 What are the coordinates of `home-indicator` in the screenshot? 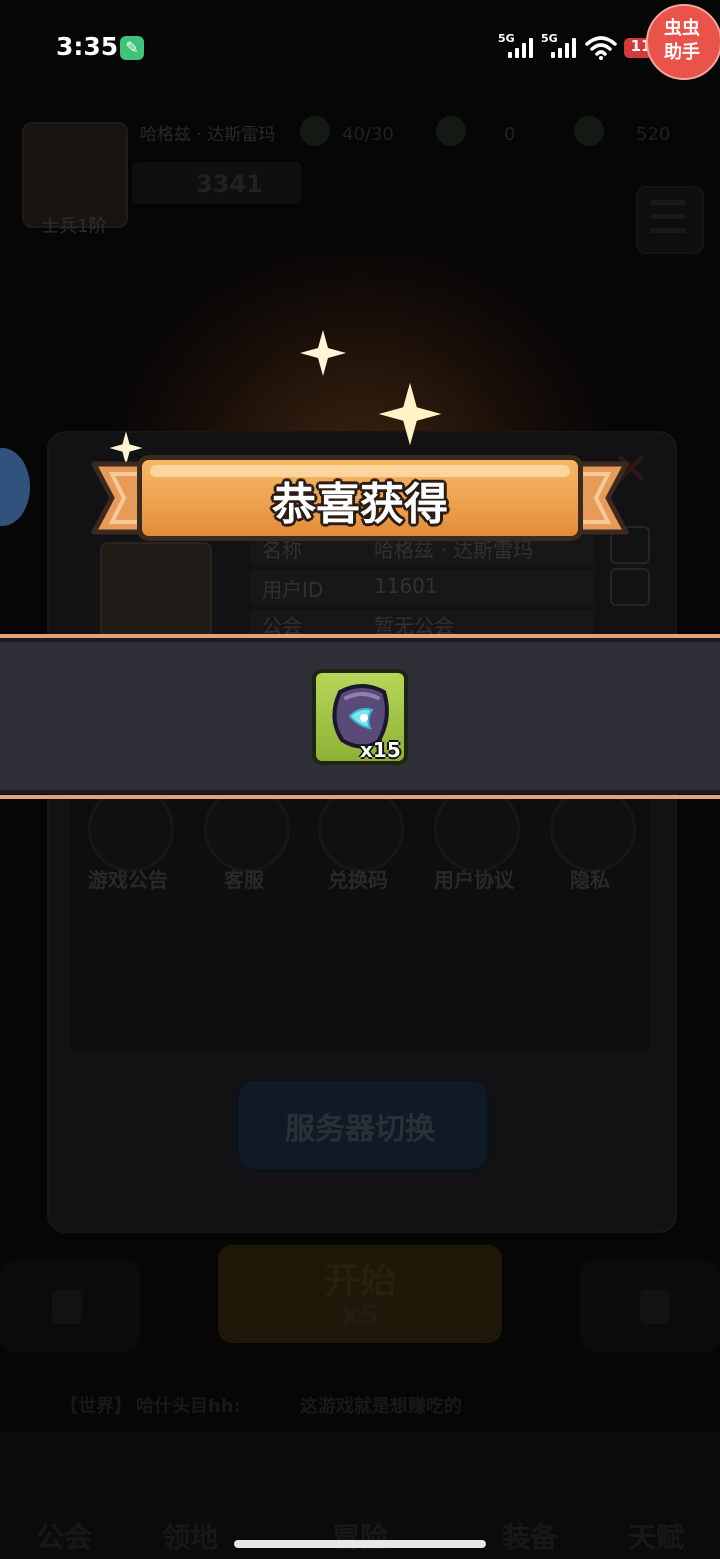 It's located at (360, 1544).